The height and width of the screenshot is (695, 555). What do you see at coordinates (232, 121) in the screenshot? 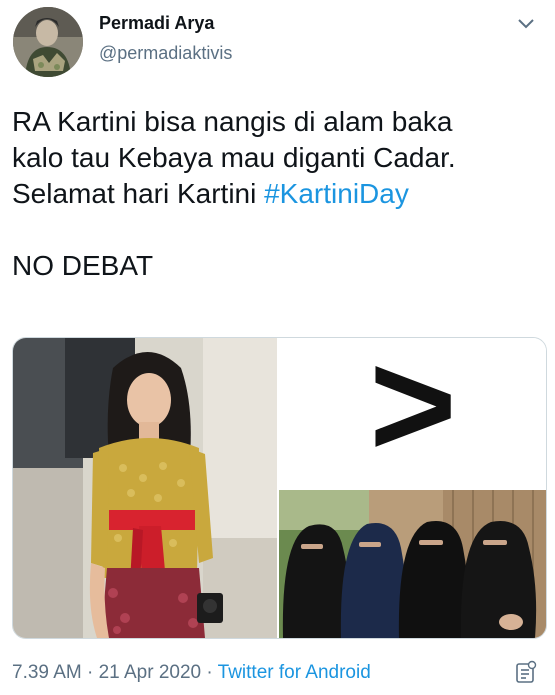
I see `tweet-line-1: RA Kartini bisa nangis di alam baka` at bounding box center [232, 121].